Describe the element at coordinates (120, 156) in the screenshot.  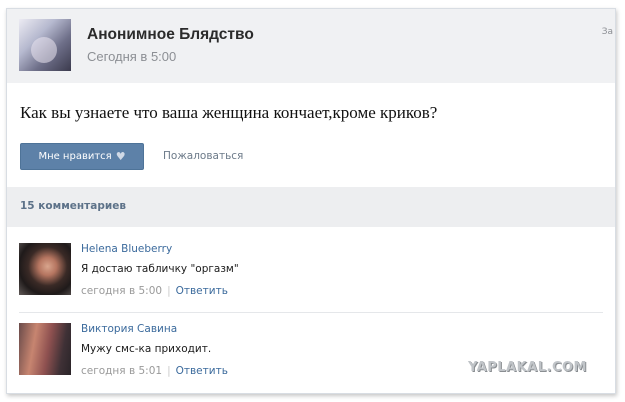
I see `heart-icon: ♥` at that location.